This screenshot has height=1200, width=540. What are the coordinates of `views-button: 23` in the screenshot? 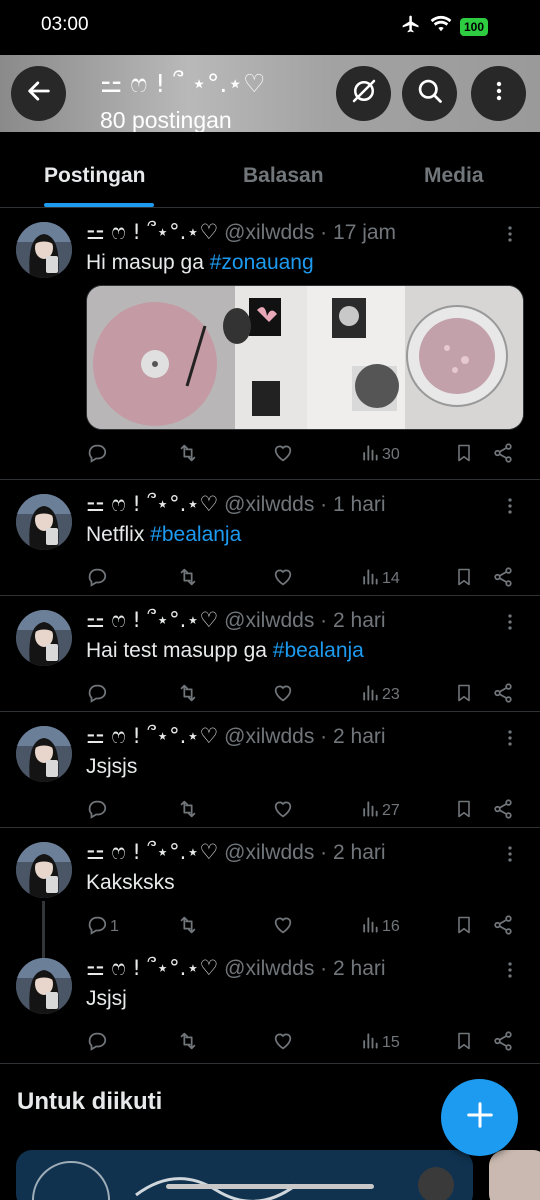 It's located at (380, 695).